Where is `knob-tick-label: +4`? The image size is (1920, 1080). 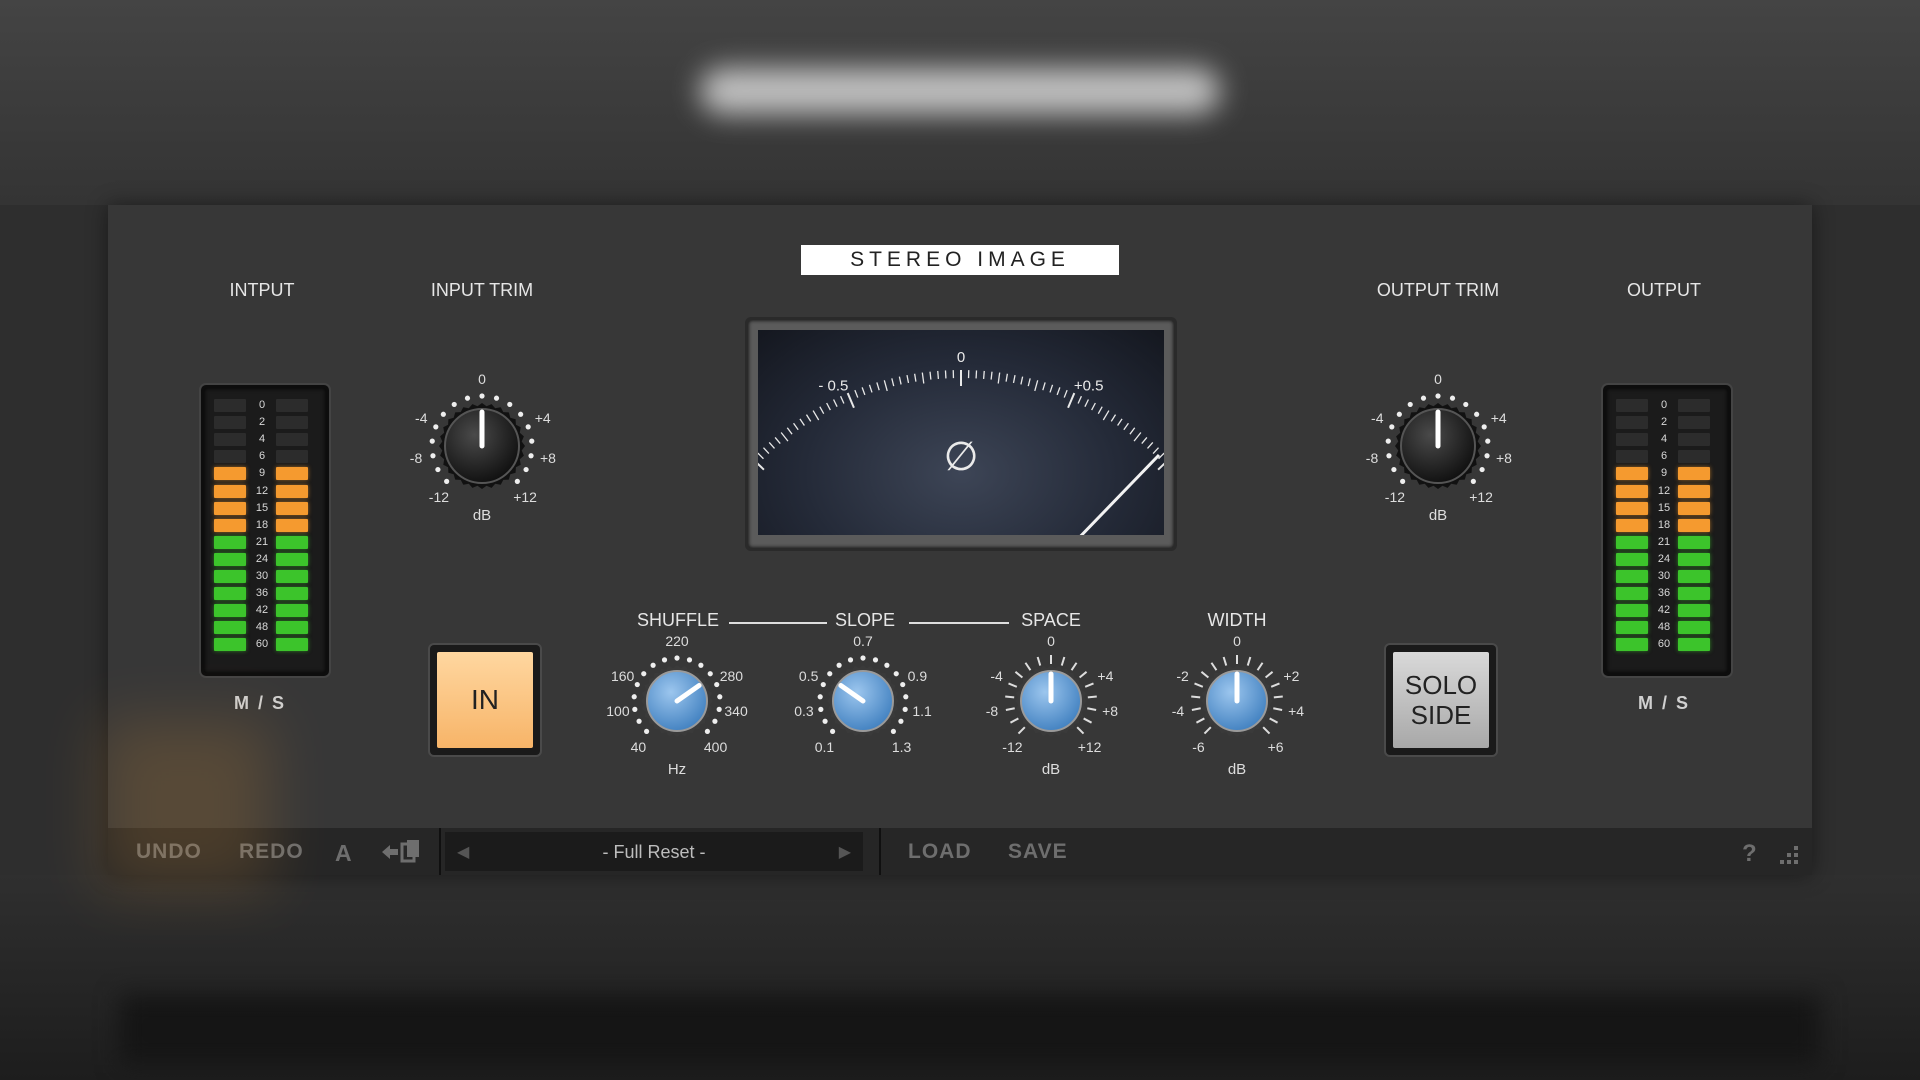
knob-tick-label: +4 is located at coordinates (542, 417).